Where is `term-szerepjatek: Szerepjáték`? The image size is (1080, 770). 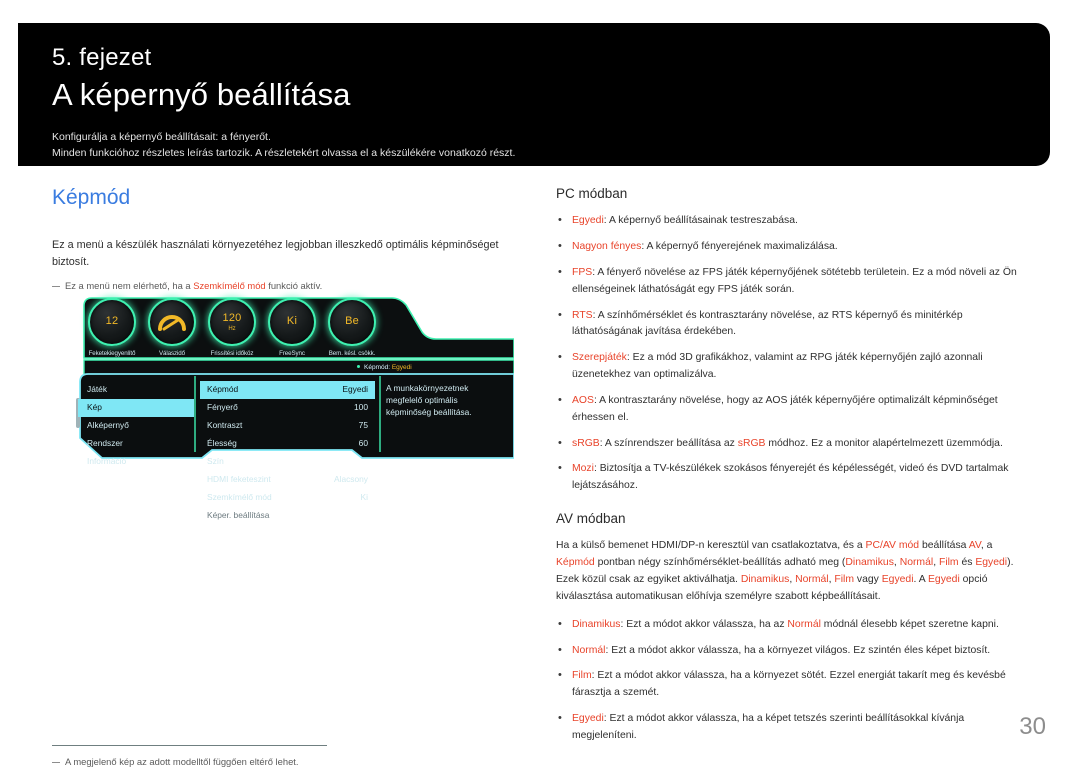 term-szerepjatek: Szerepjáték is located at coordinates (599, 358).